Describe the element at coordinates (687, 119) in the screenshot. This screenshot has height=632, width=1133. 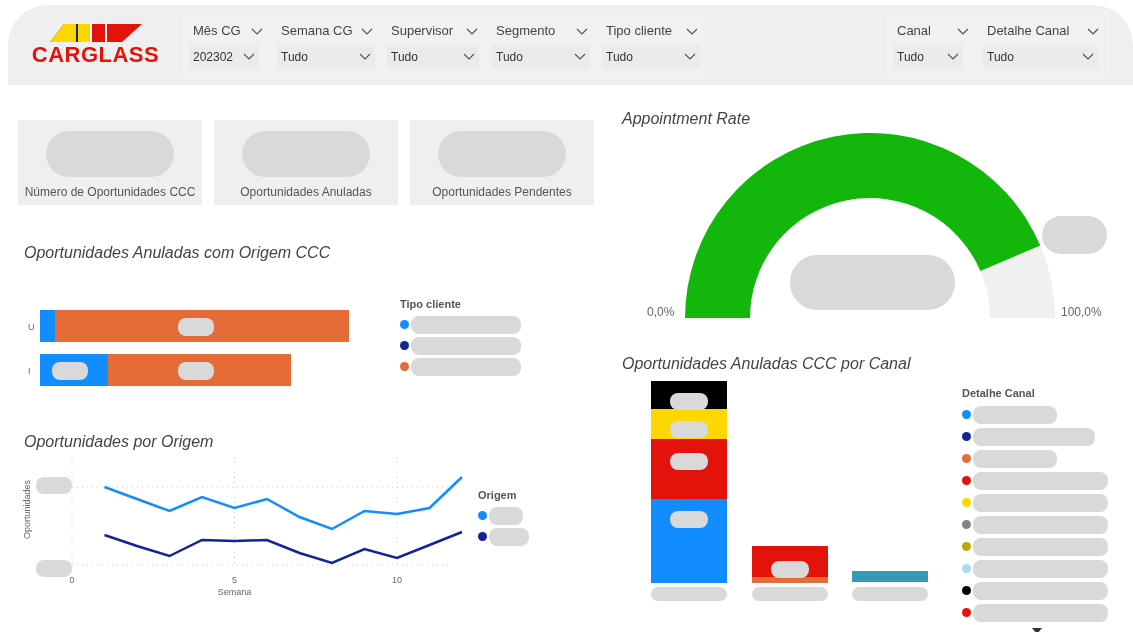
I see `chart-title: Appointment Rate` at that location.